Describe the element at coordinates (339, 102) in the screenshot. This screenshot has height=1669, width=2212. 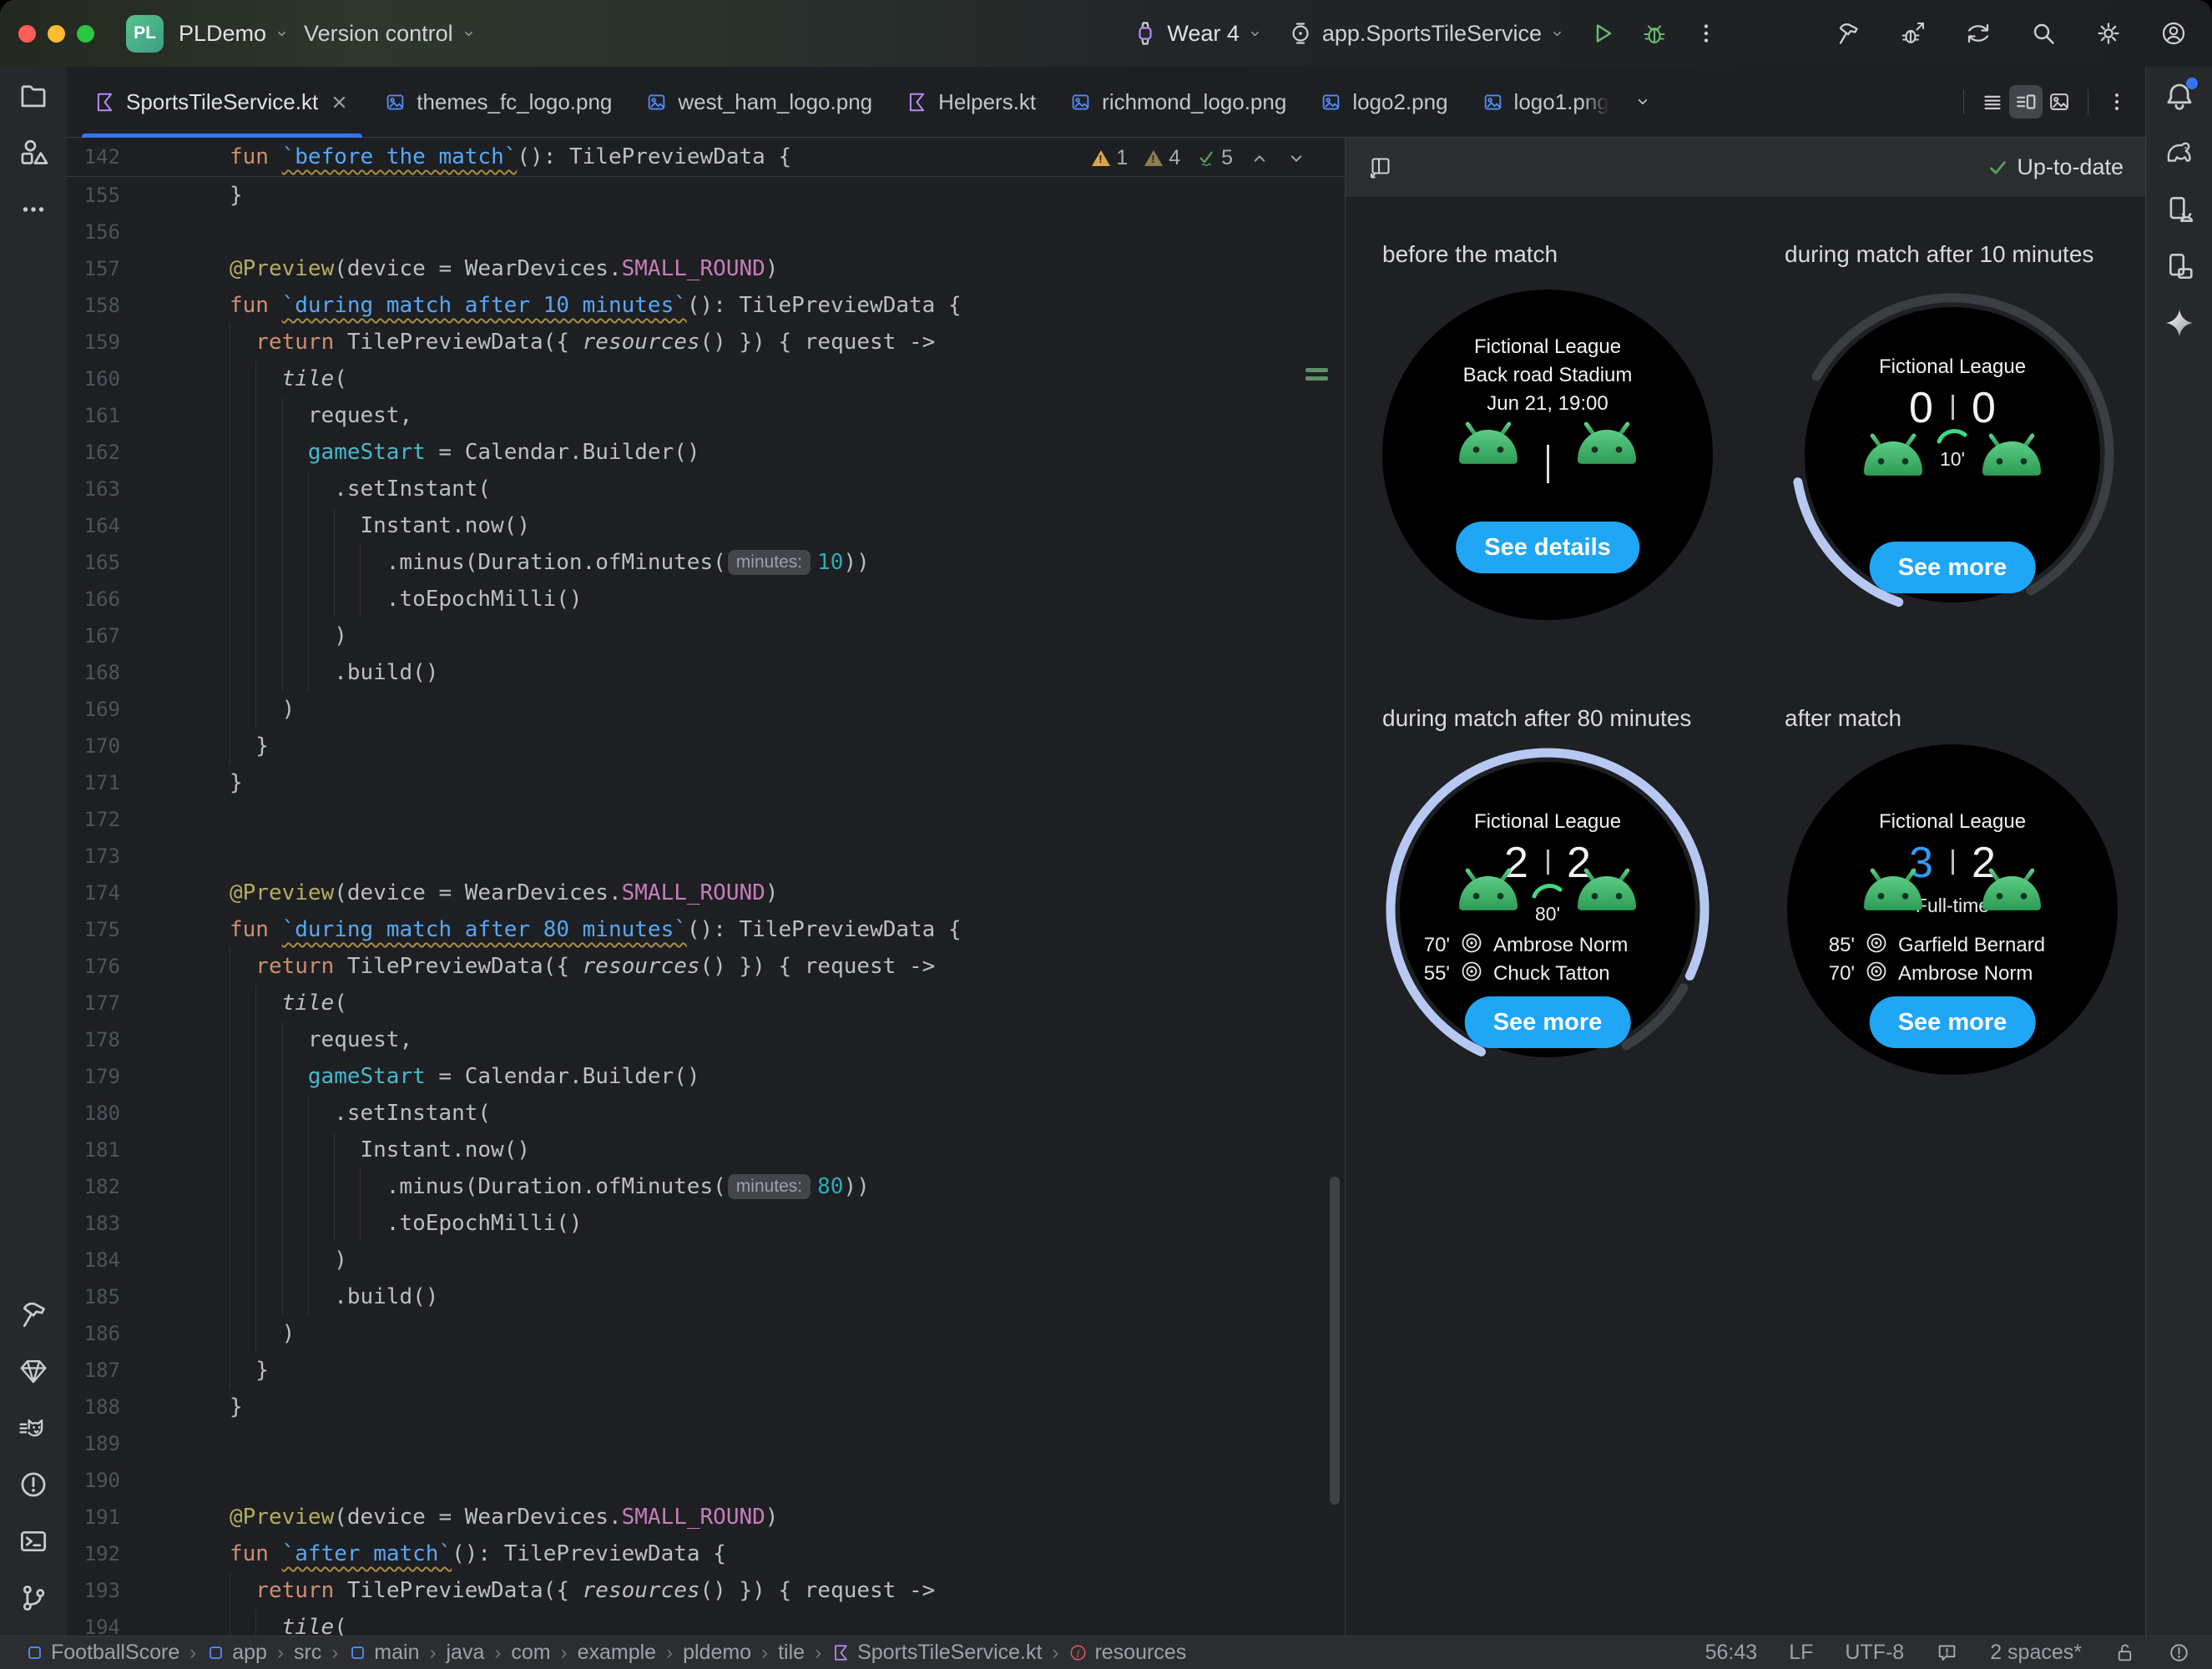
I see `tab-close-icon` at that location.